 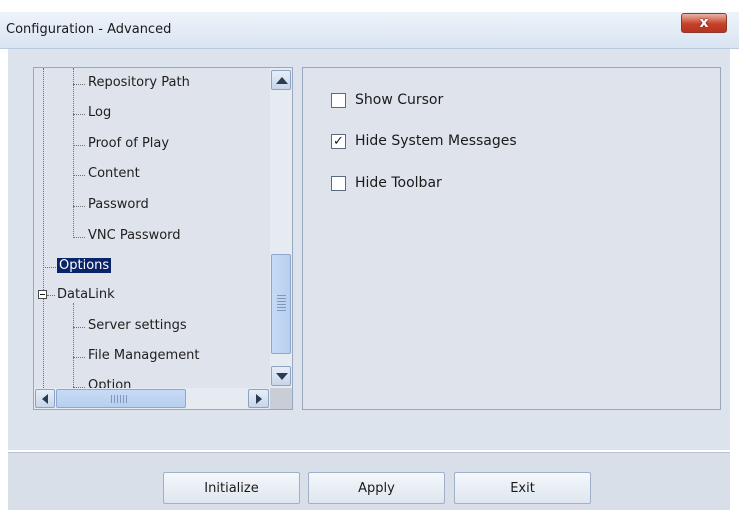 I want to click on horizontal-scroll-thumb, so click(x=121, y=398).